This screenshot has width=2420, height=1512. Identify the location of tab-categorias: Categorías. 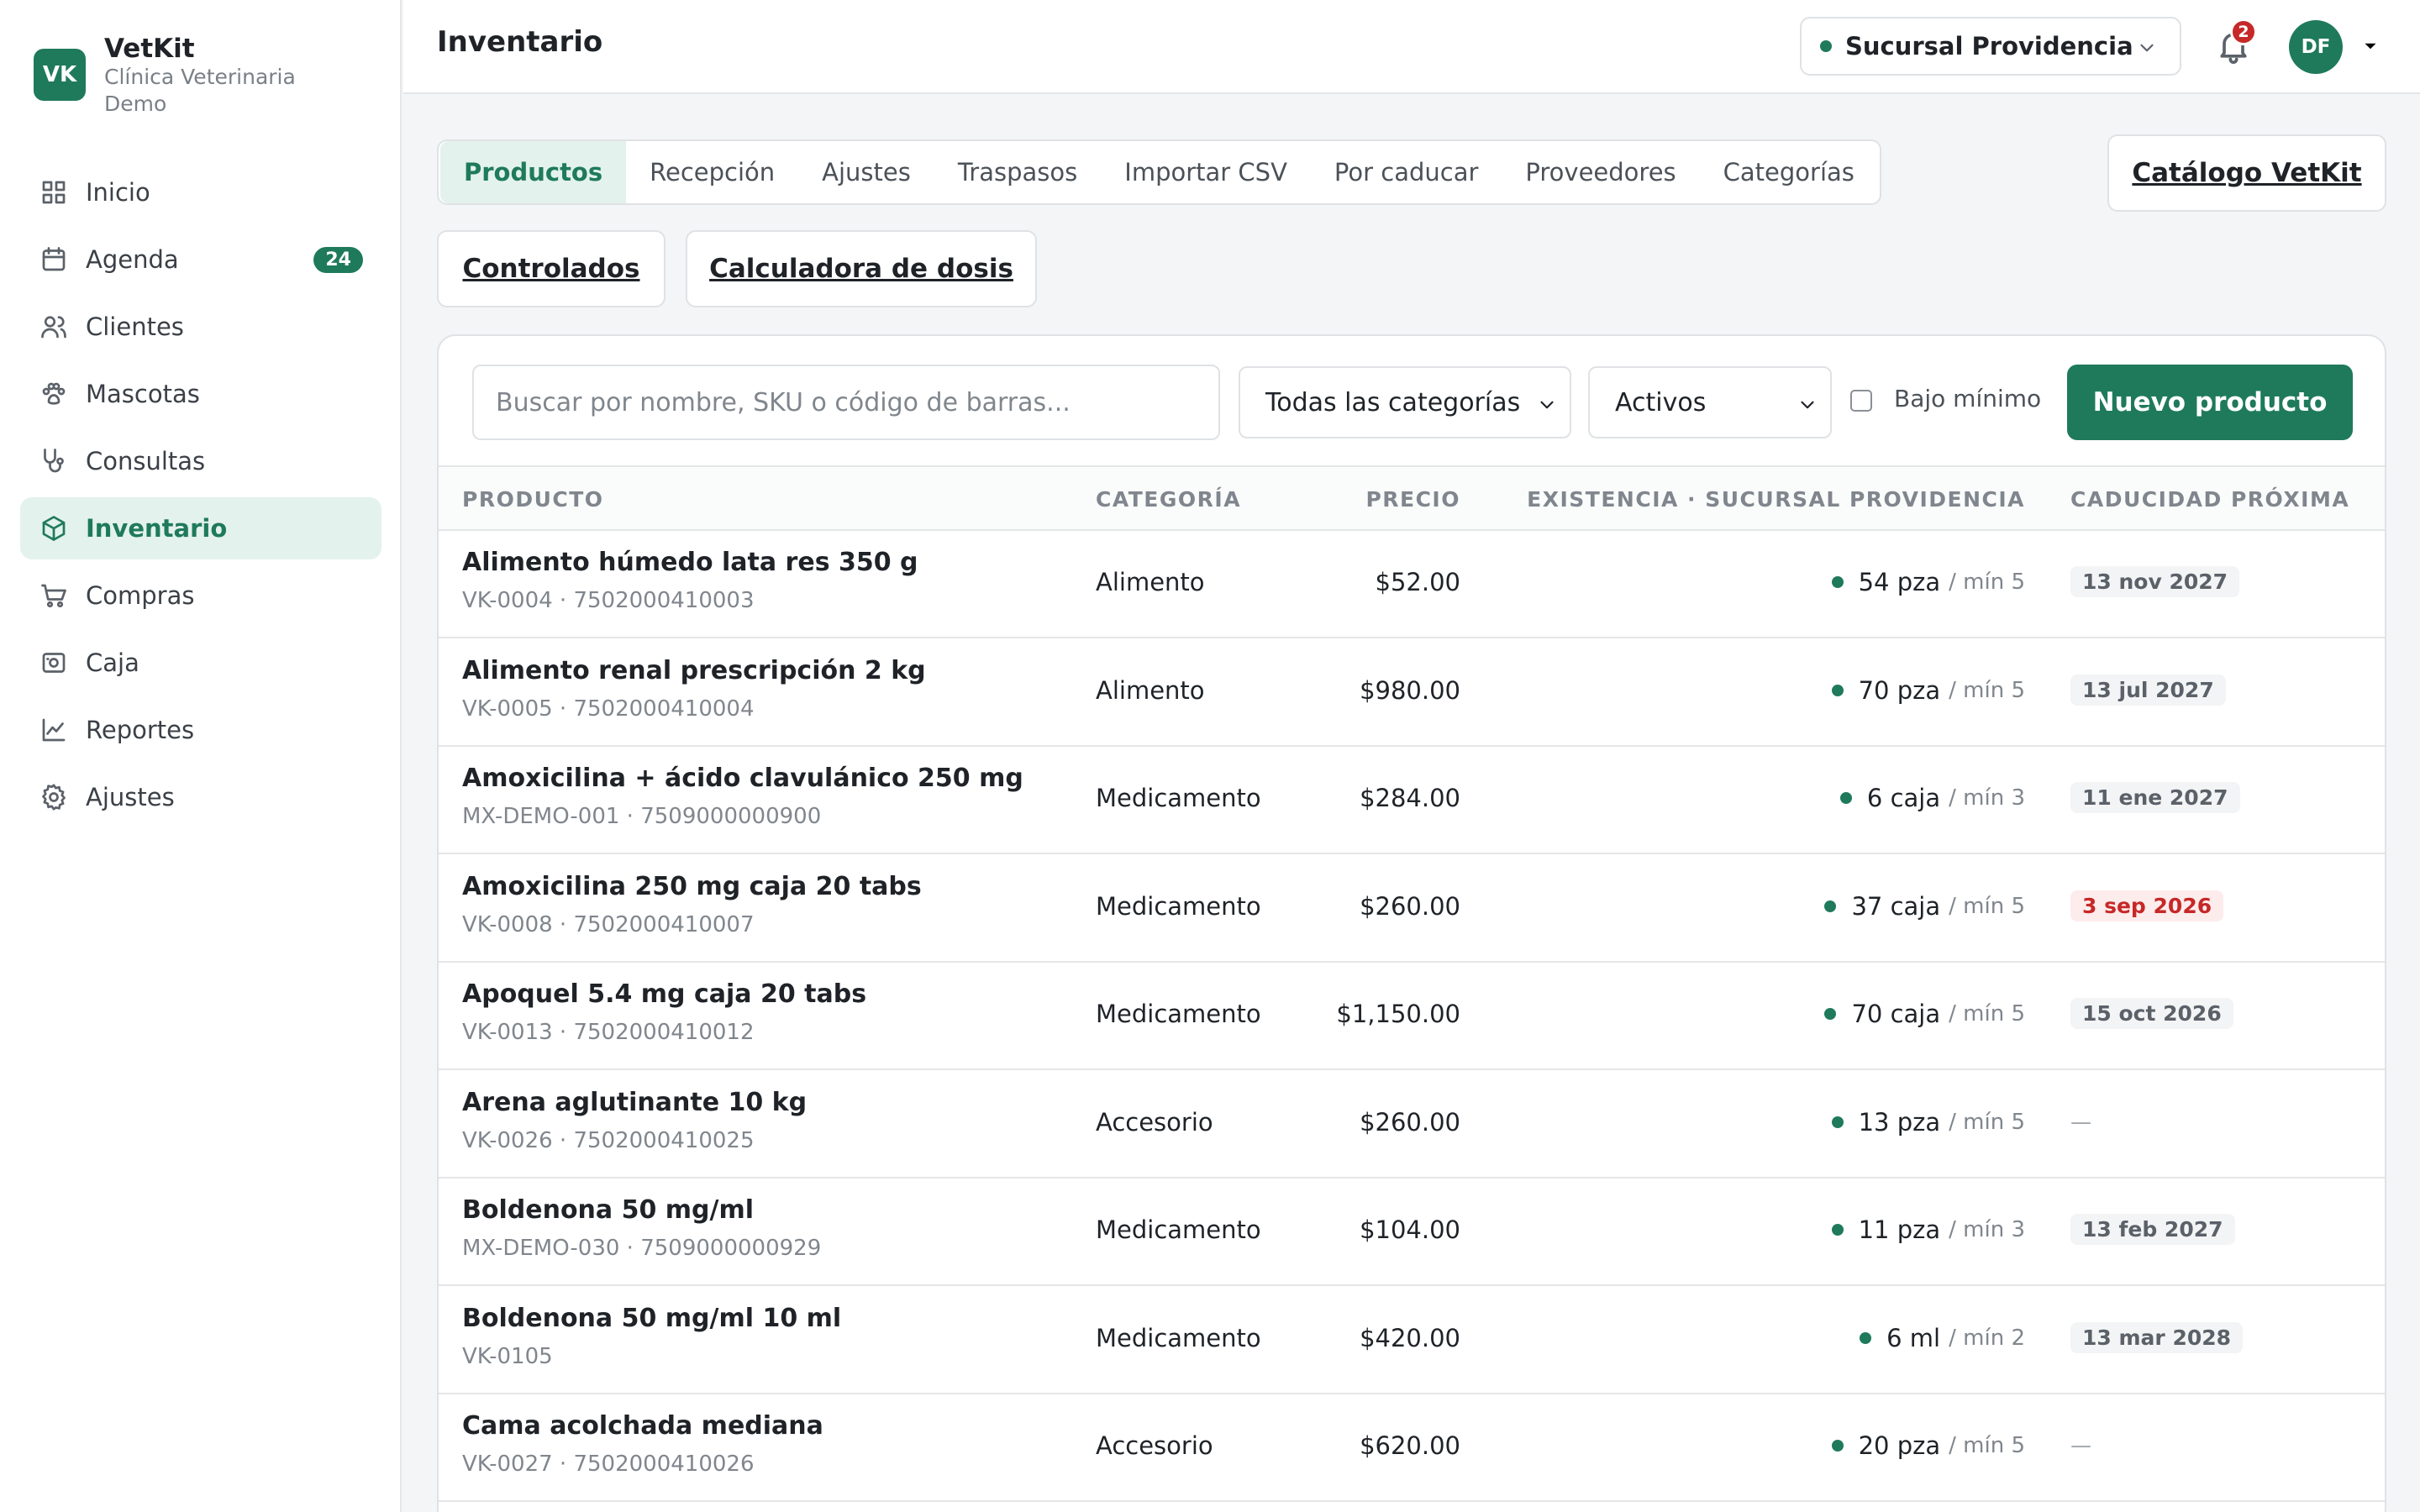
(1789, 172).